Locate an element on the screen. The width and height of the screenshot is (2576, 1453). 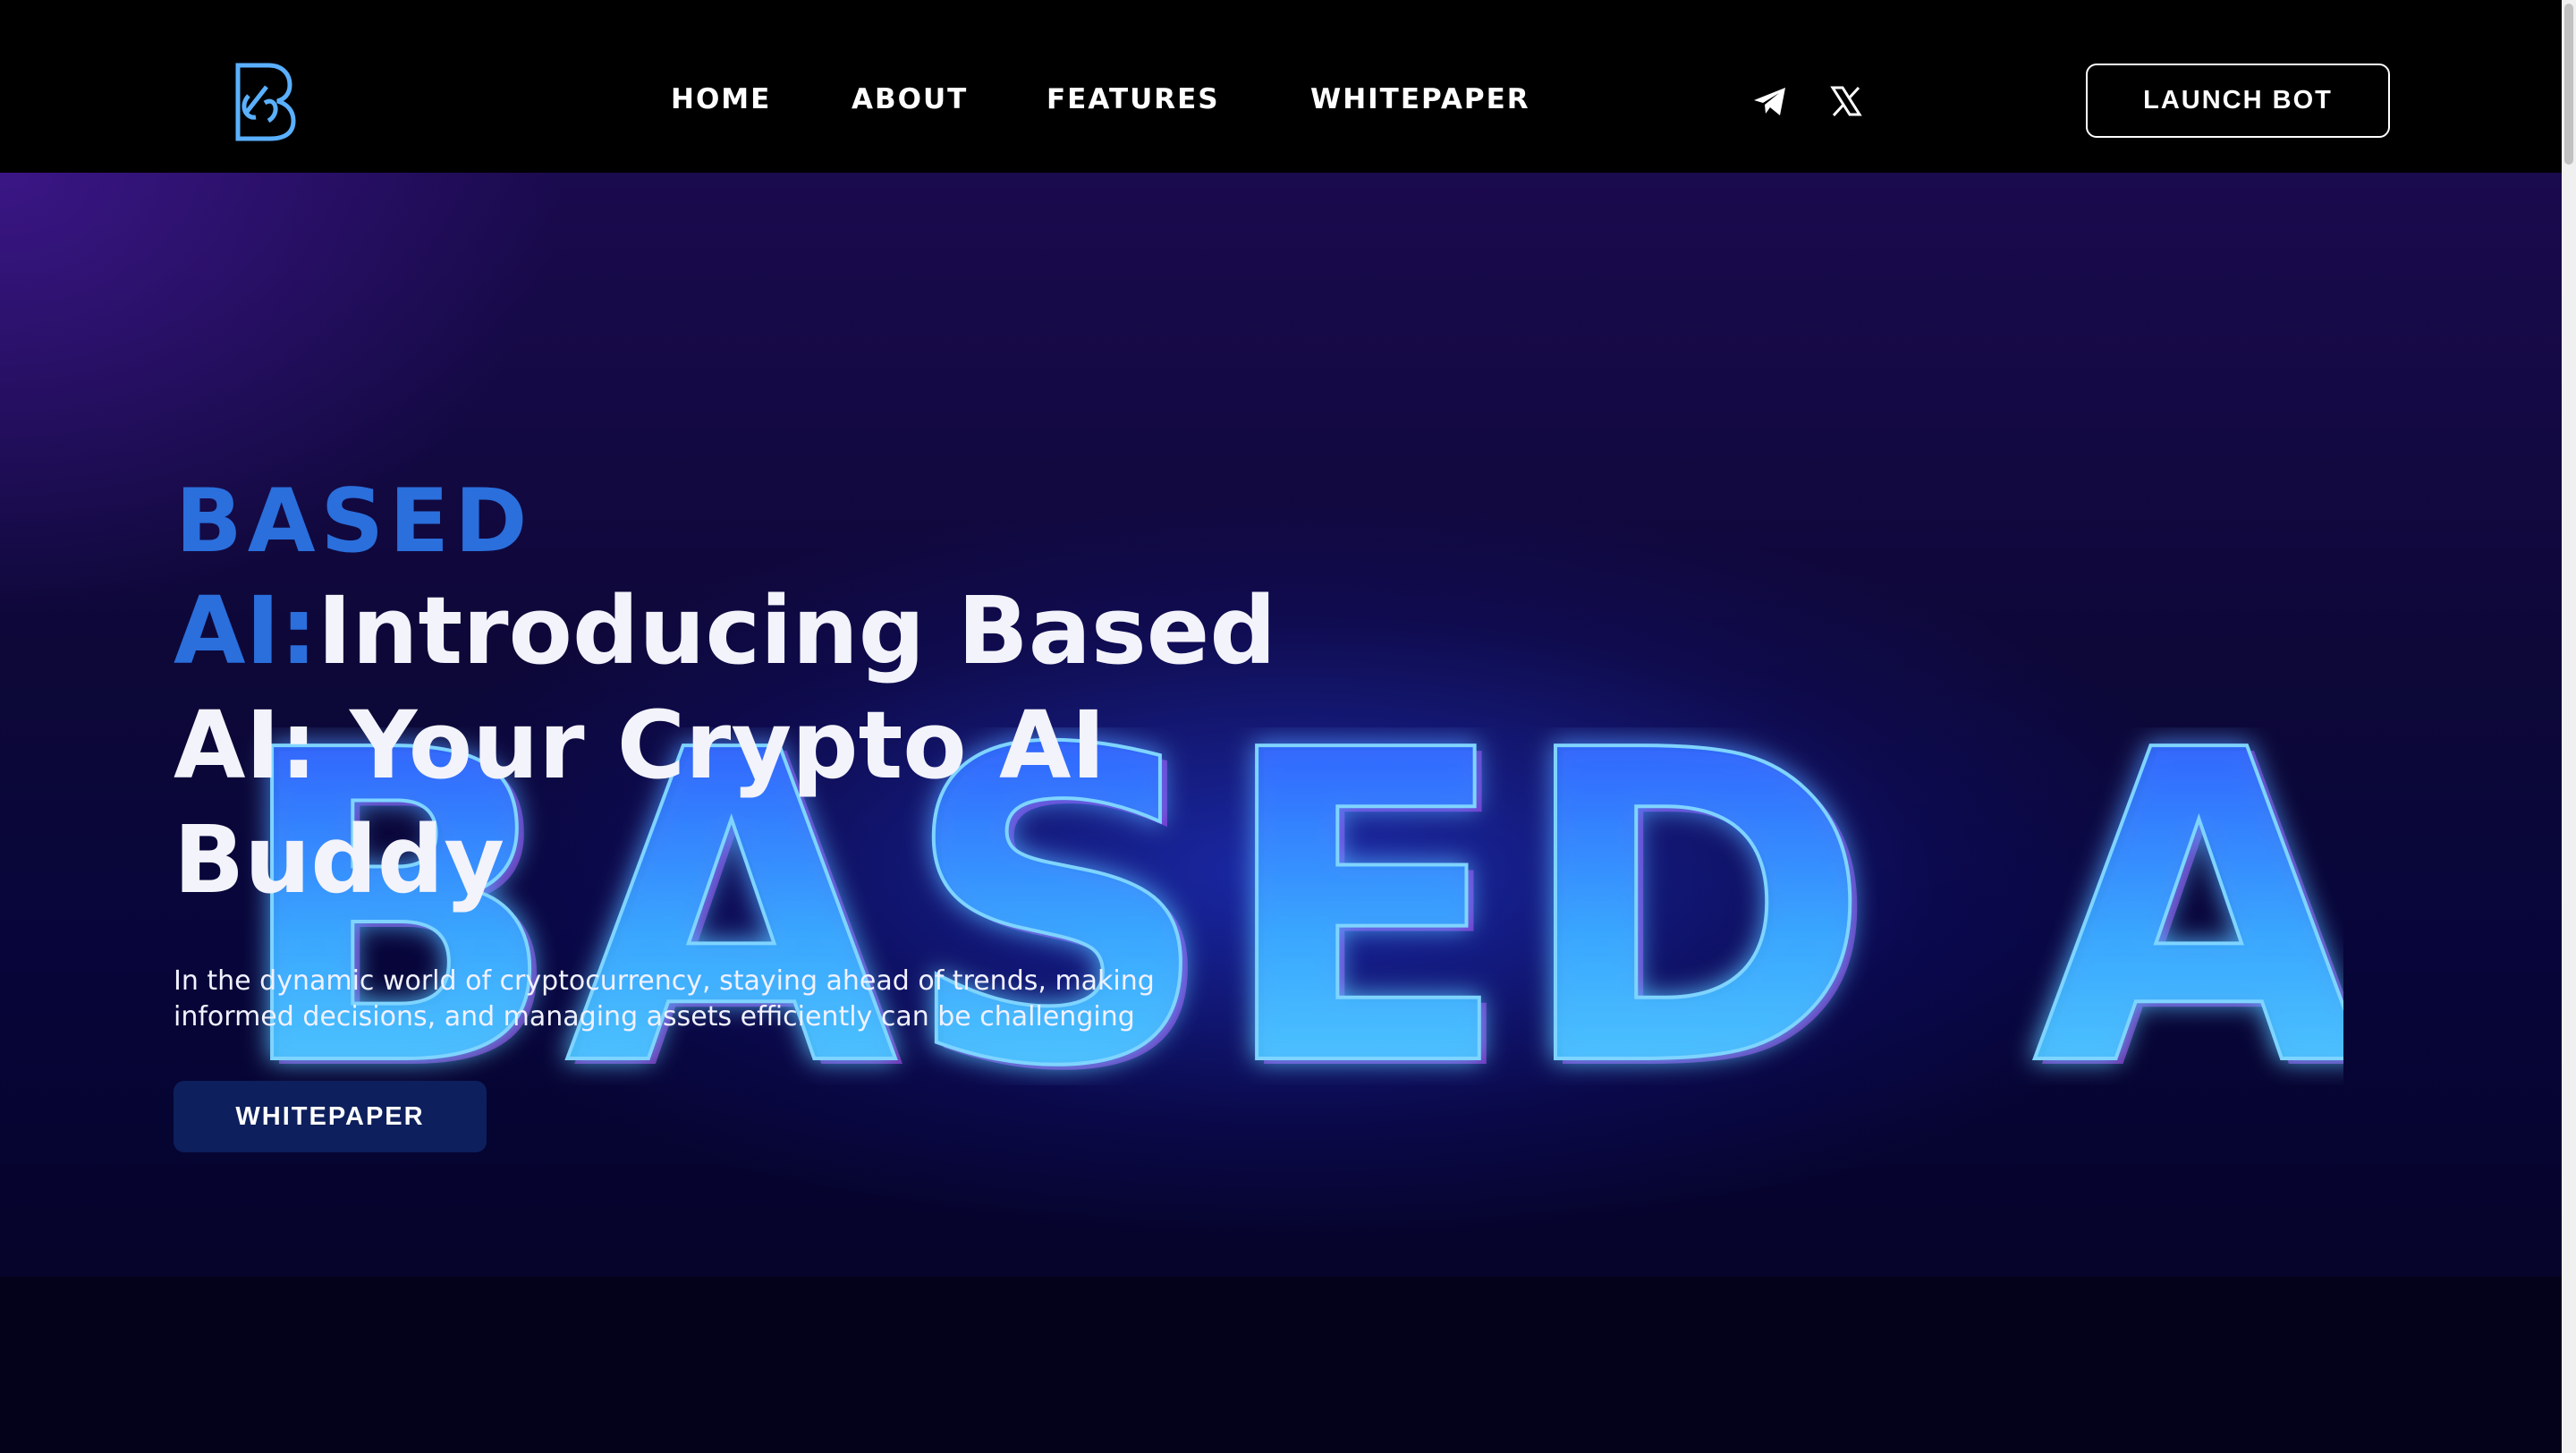
headline-ai-prefix: AI: is located at coordinates (246, 630).